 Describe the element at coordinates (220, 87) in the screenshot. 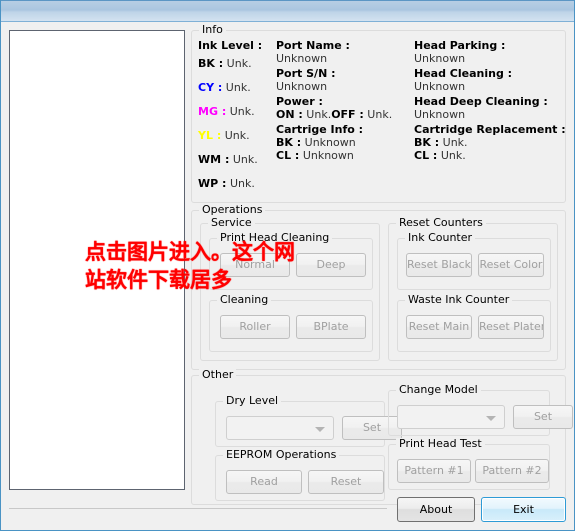

I see `ink-sep-cy: :` at that location.